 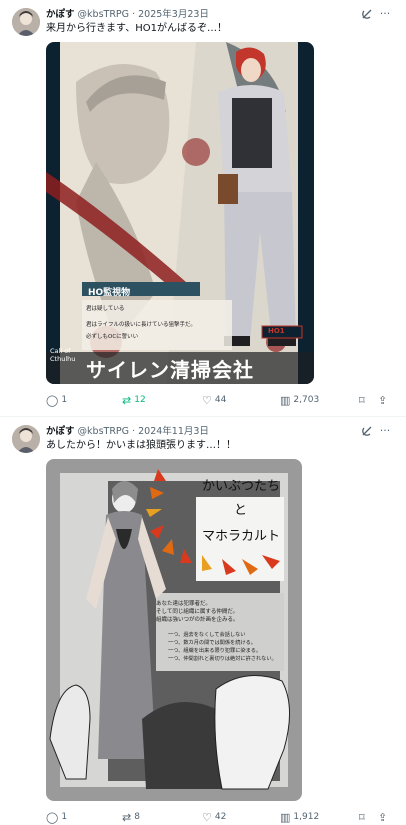 What do you see at coordinates (63, 355) in the screenshot?
I see `image-game-label: Call of Cthulhu` at bounding box center [63, 355].